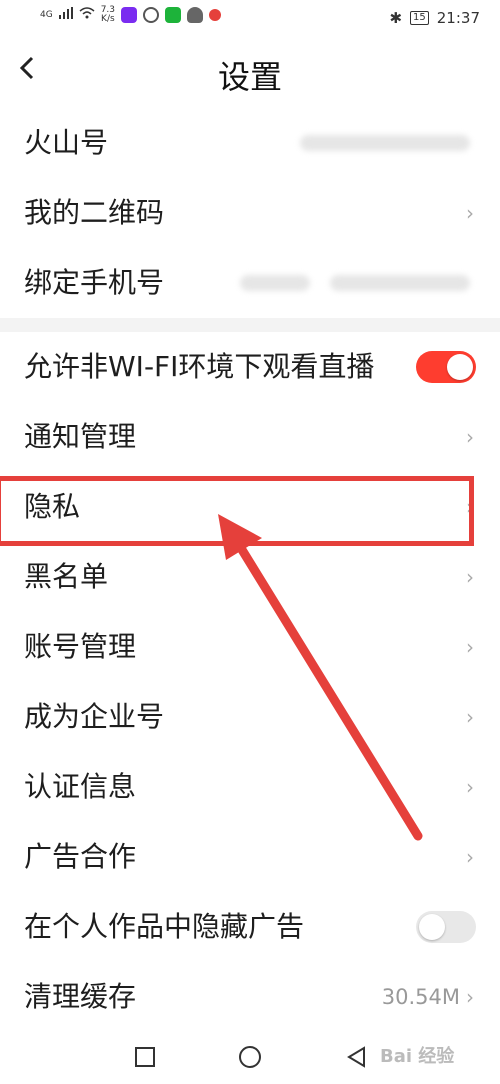 The width and height of the screenshot is (500, 1084). What do you see at coordinates (417, 1056) in the screenshot?
I see `baidu-watermark: Bai 经验` at bounding box center [417, 1056].